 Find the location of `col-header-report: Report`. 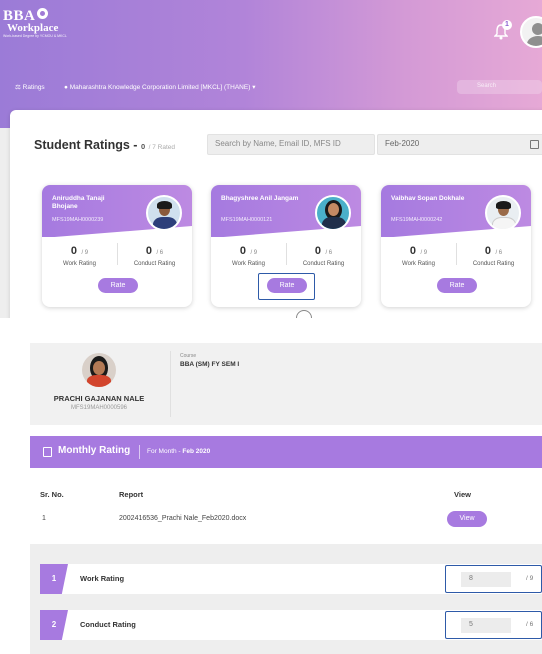

col-header-report: Report is located at coordinates (131, 494).